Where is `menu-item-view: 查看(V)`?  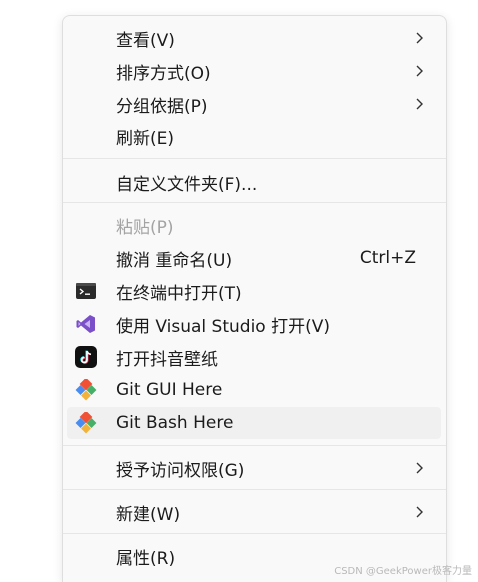 menu-item-view: 查看(V) is located at coordinates (254, 38).